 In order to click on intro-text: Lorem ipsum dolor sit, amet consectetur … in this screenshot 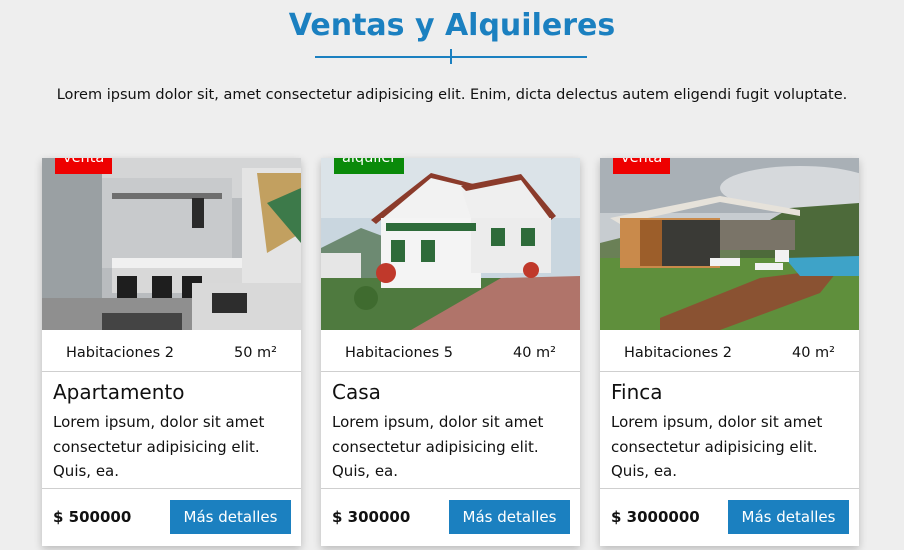, I will do `click(452, 95)`.